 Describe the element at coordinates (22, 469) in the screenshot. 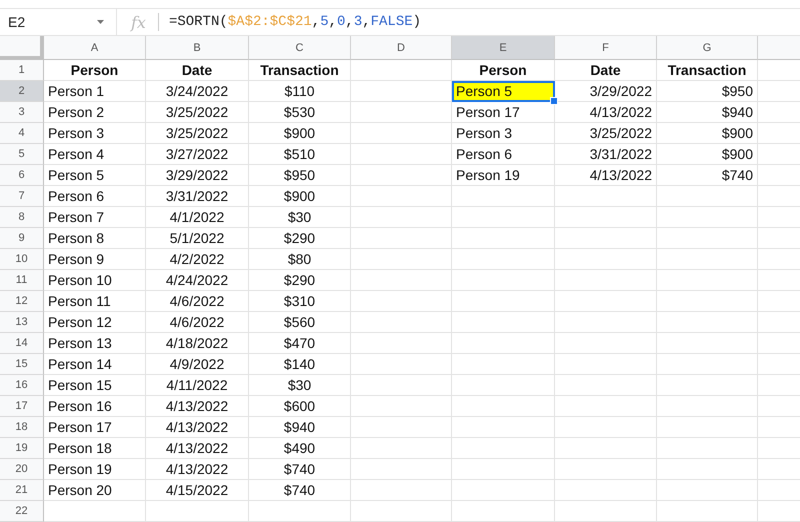

I see `row-header: 20` at that location.